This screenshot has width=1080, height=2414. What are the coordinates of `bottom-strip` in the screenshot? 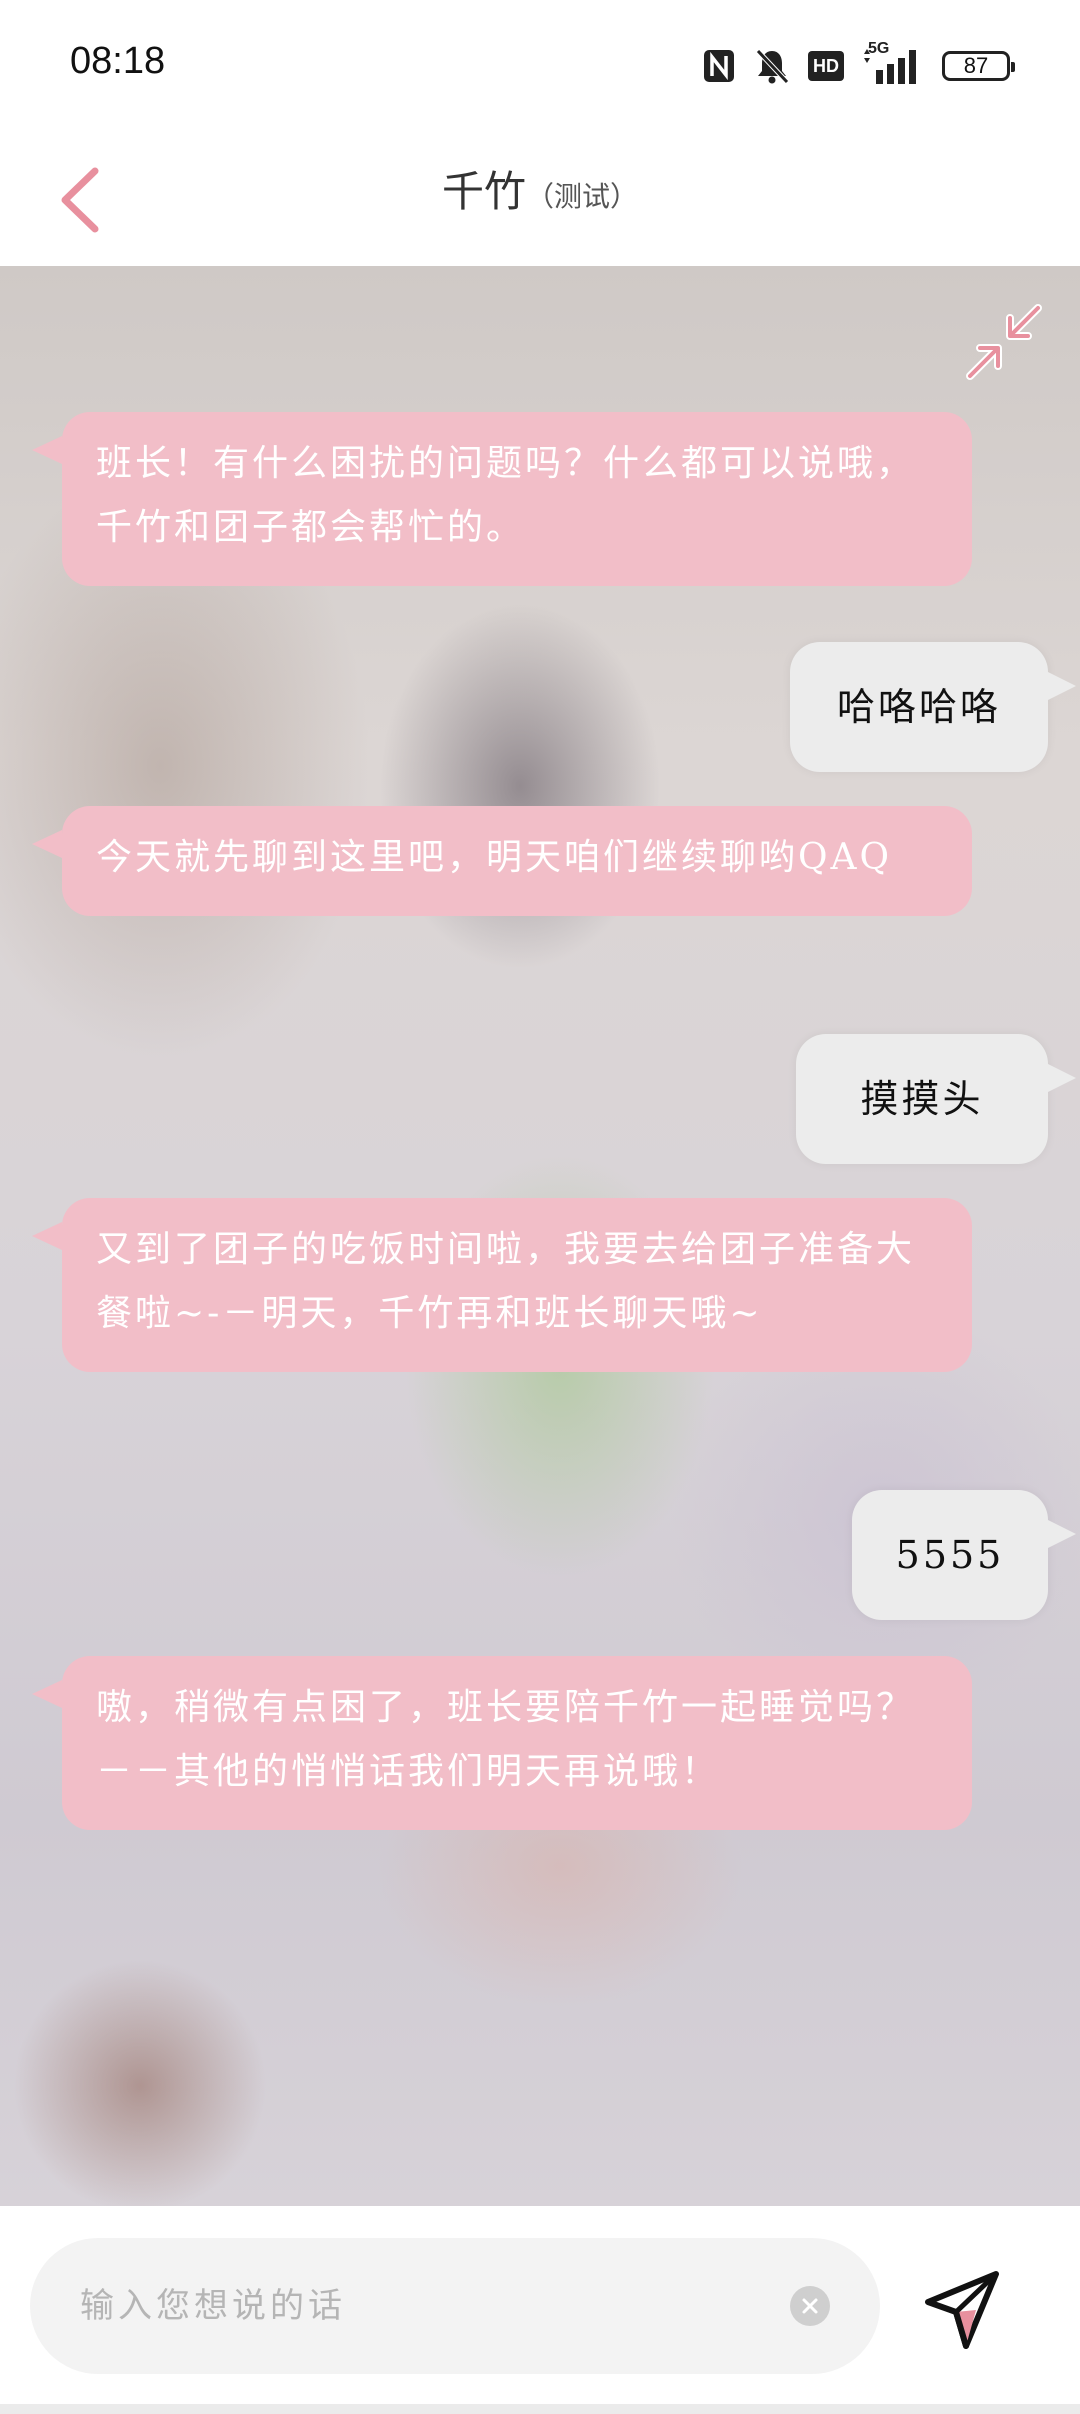 It's located at (540, 2409).